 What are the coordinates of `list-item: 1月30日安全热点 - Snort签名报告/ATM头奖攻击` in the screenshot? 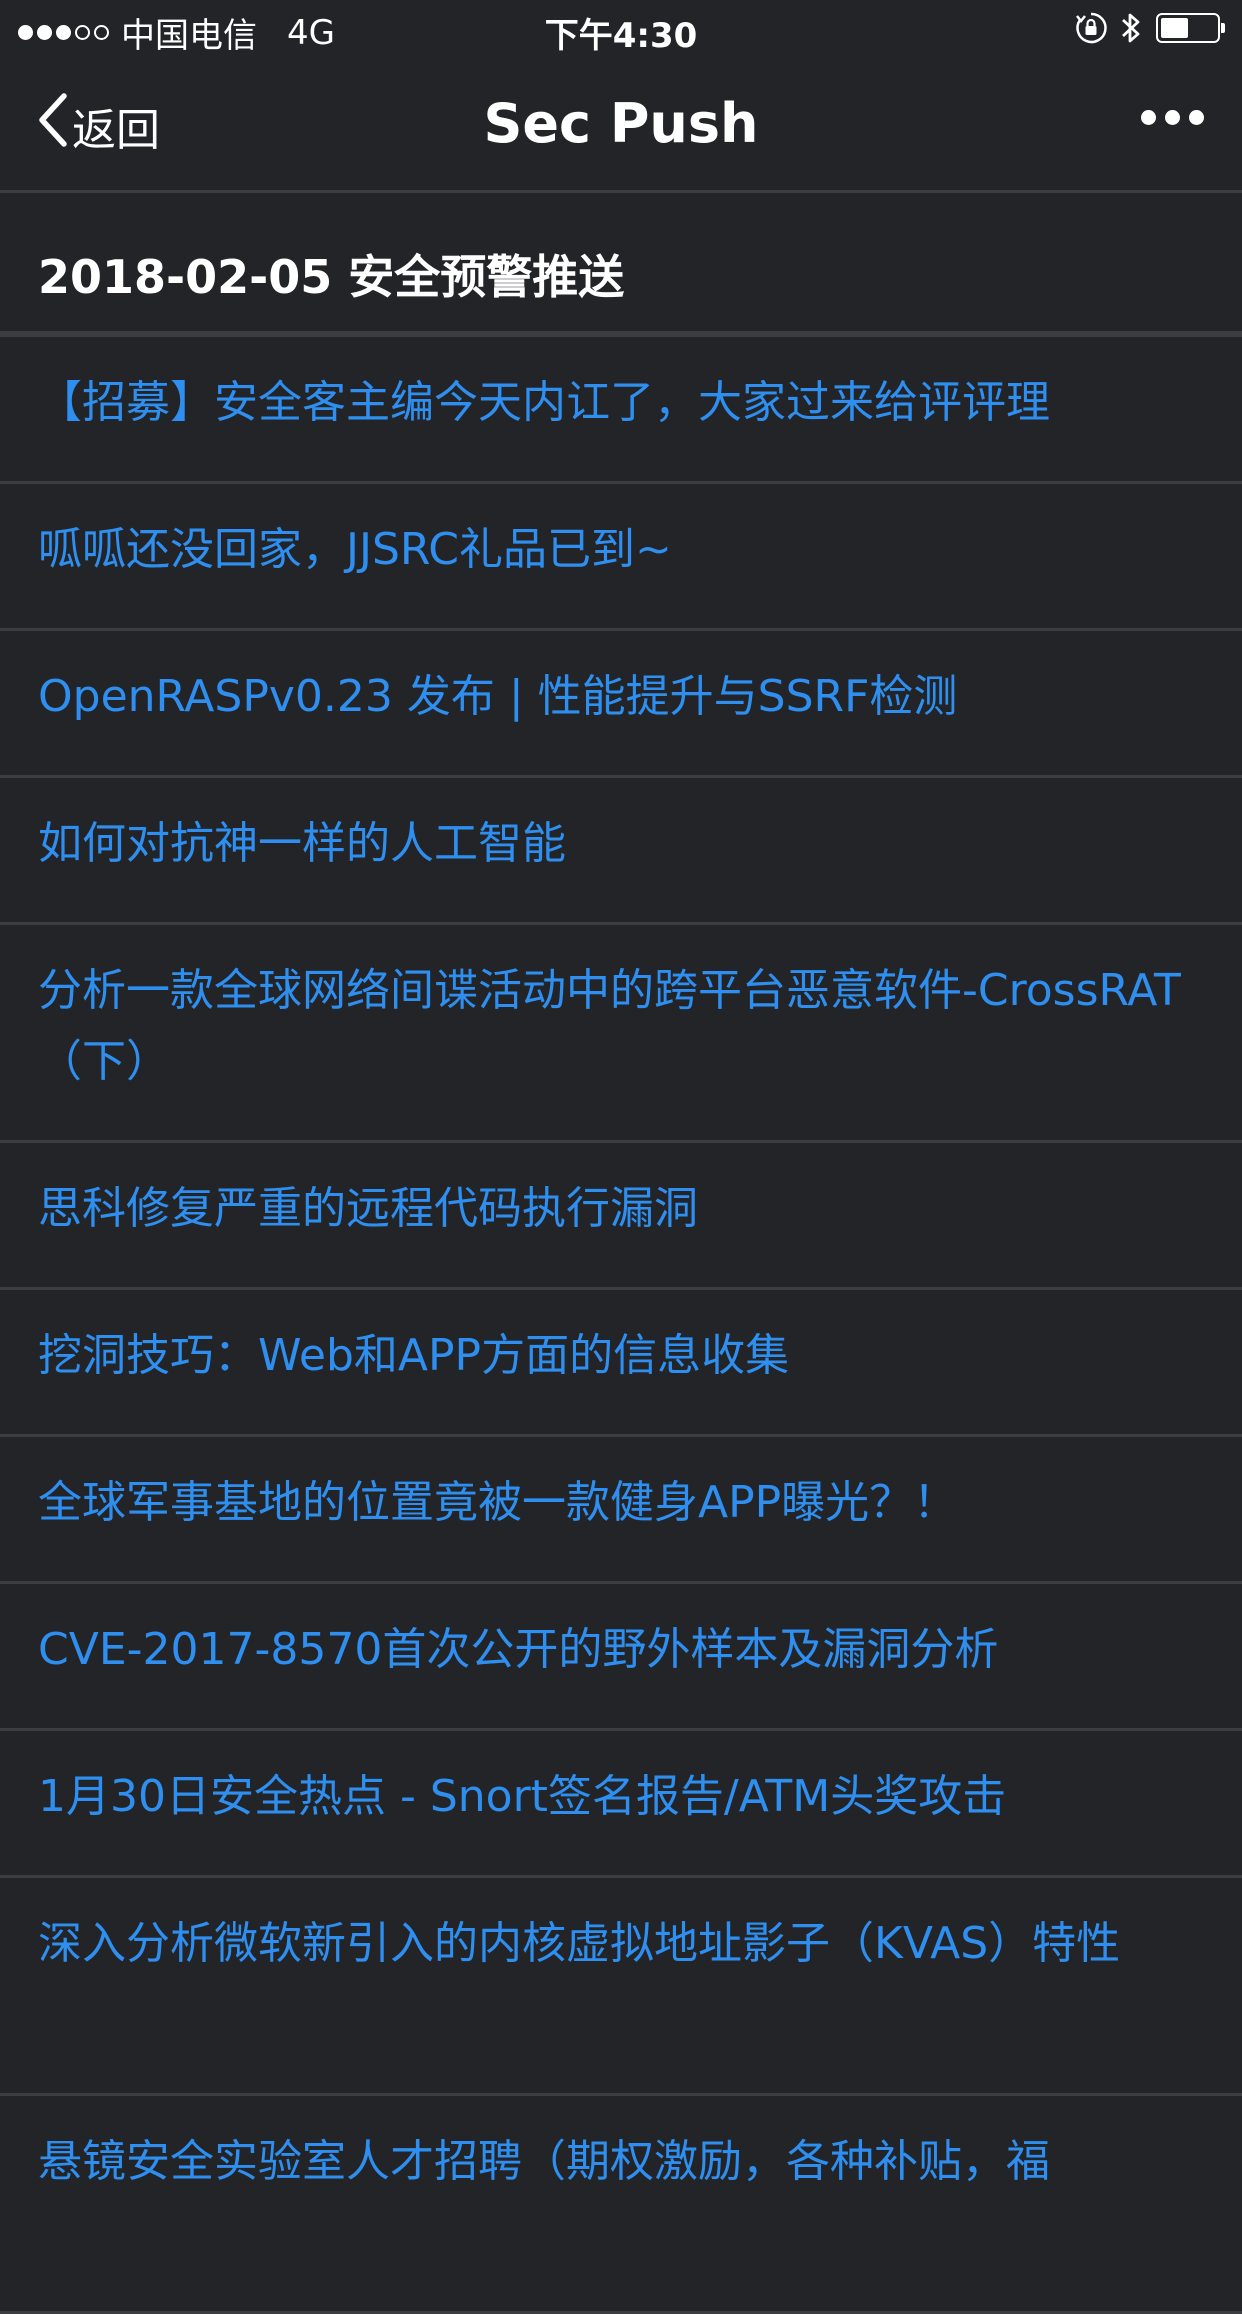 It's located at (621, 1804).